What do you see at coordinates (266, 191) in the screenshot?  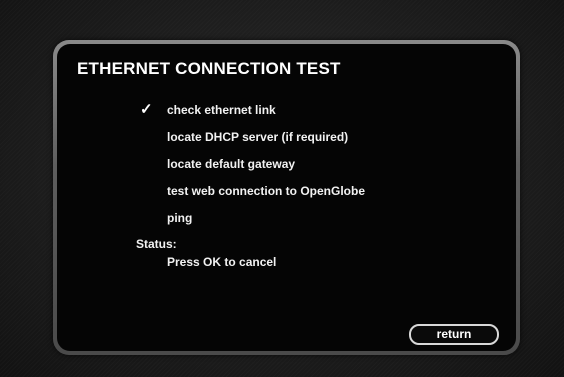 I see `step-test-web-connection: test web connection to OpenGlobe` at bounding box center [266, 191].